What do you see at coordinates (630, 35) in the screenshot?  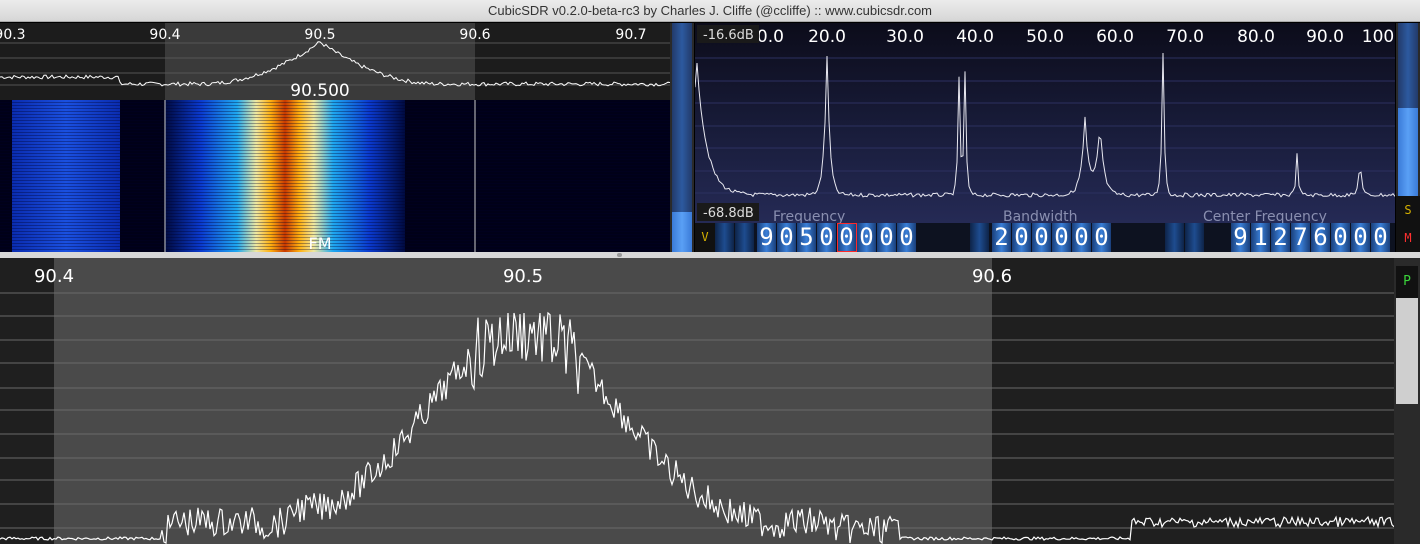 I see `top-tick-label: 90.7` at bounding box center [630, 35].